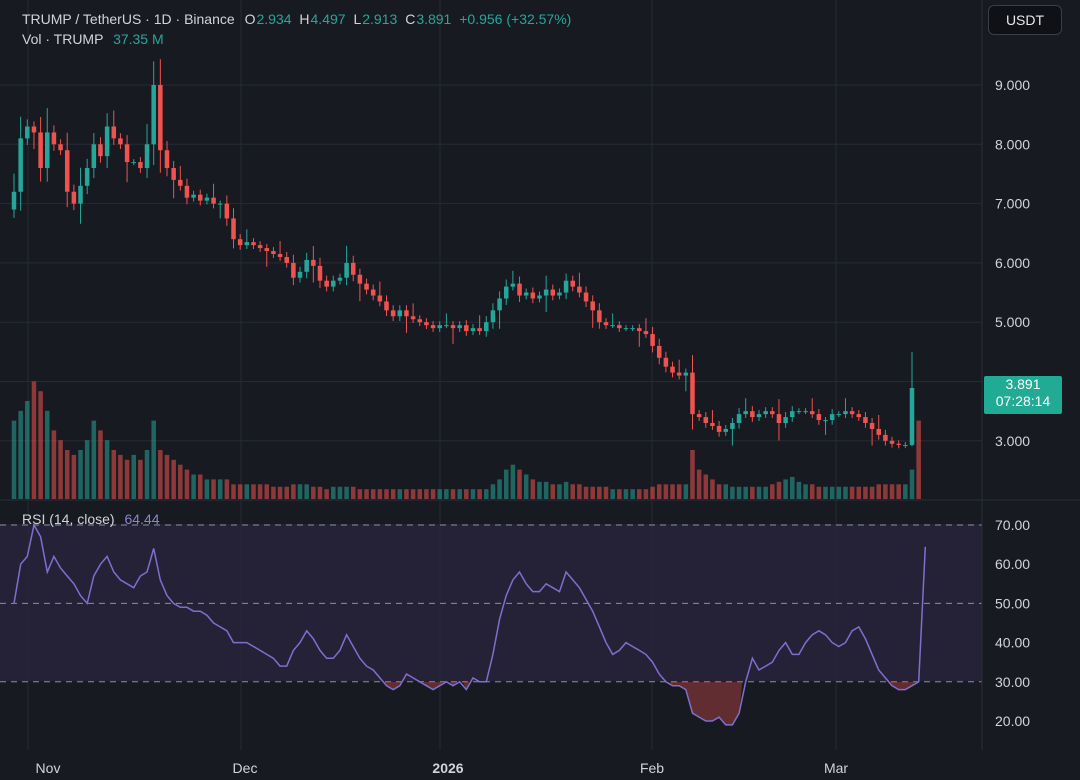  What do you see at coordinates (274, 19) in the screenshot?
I see `open-value: 2.934` at bounding box center [274, 19].